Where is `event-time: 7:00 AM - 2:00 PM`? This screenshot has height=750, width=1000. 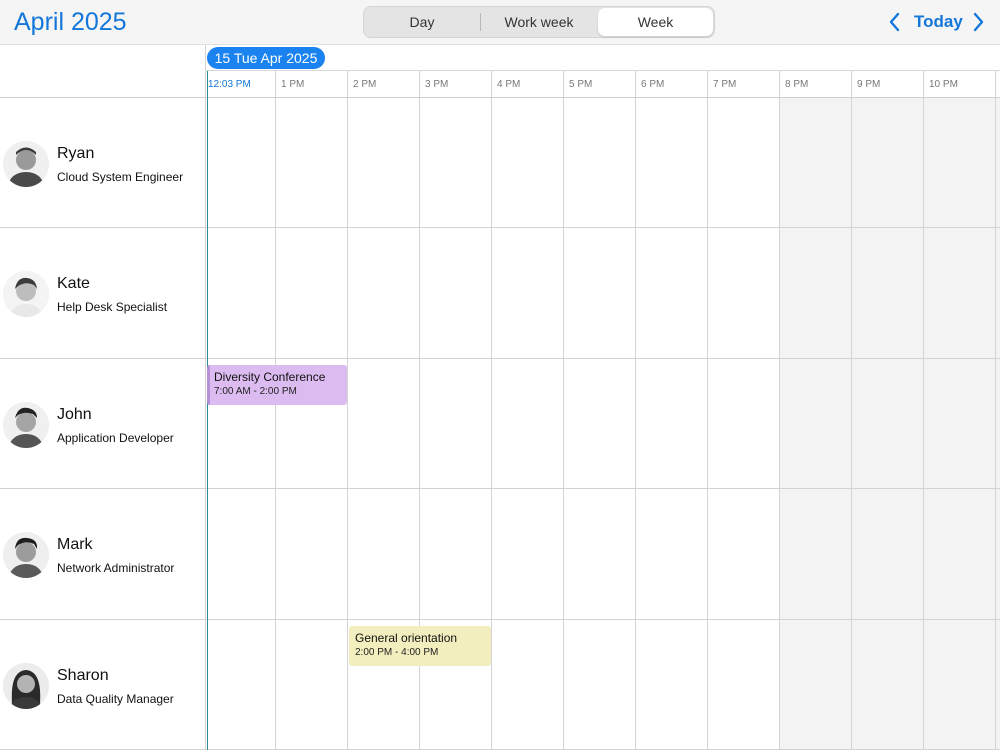
event-time: 7:00 AM - 2:00 PM is located at coordinates (255, 391).